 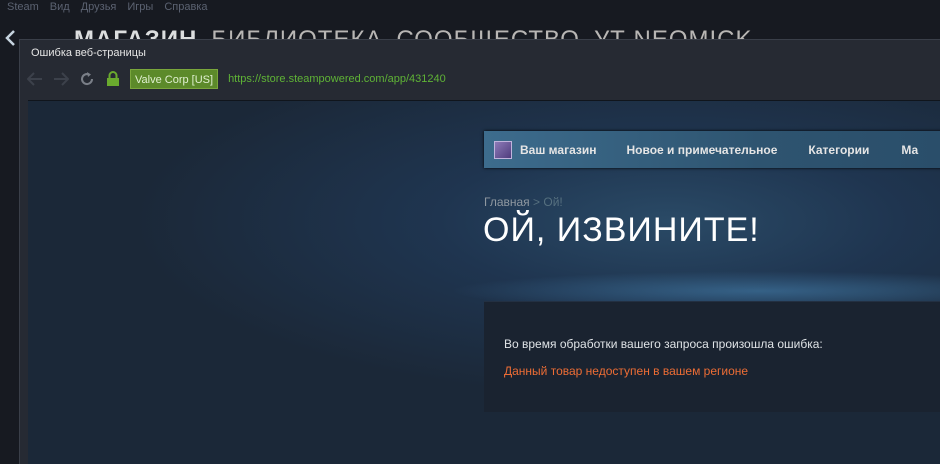 I want to click on error-detail-text: Данный товар недоступен в вашем регионе, so click(x=626, y=371).